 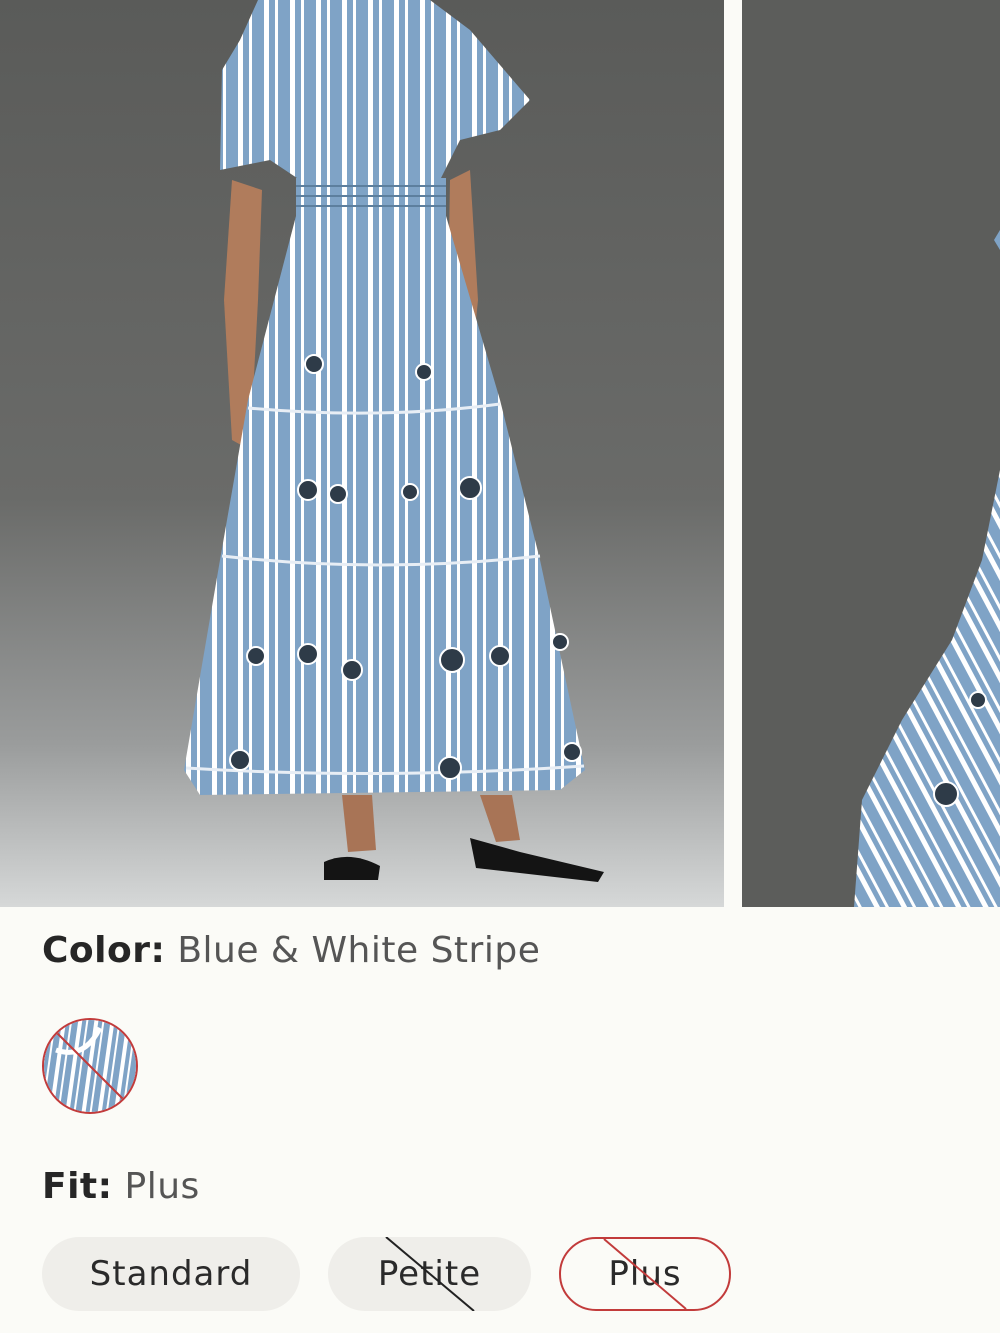 I want to click on fit-option-plus: Plus, so click(x=645, y=1274).